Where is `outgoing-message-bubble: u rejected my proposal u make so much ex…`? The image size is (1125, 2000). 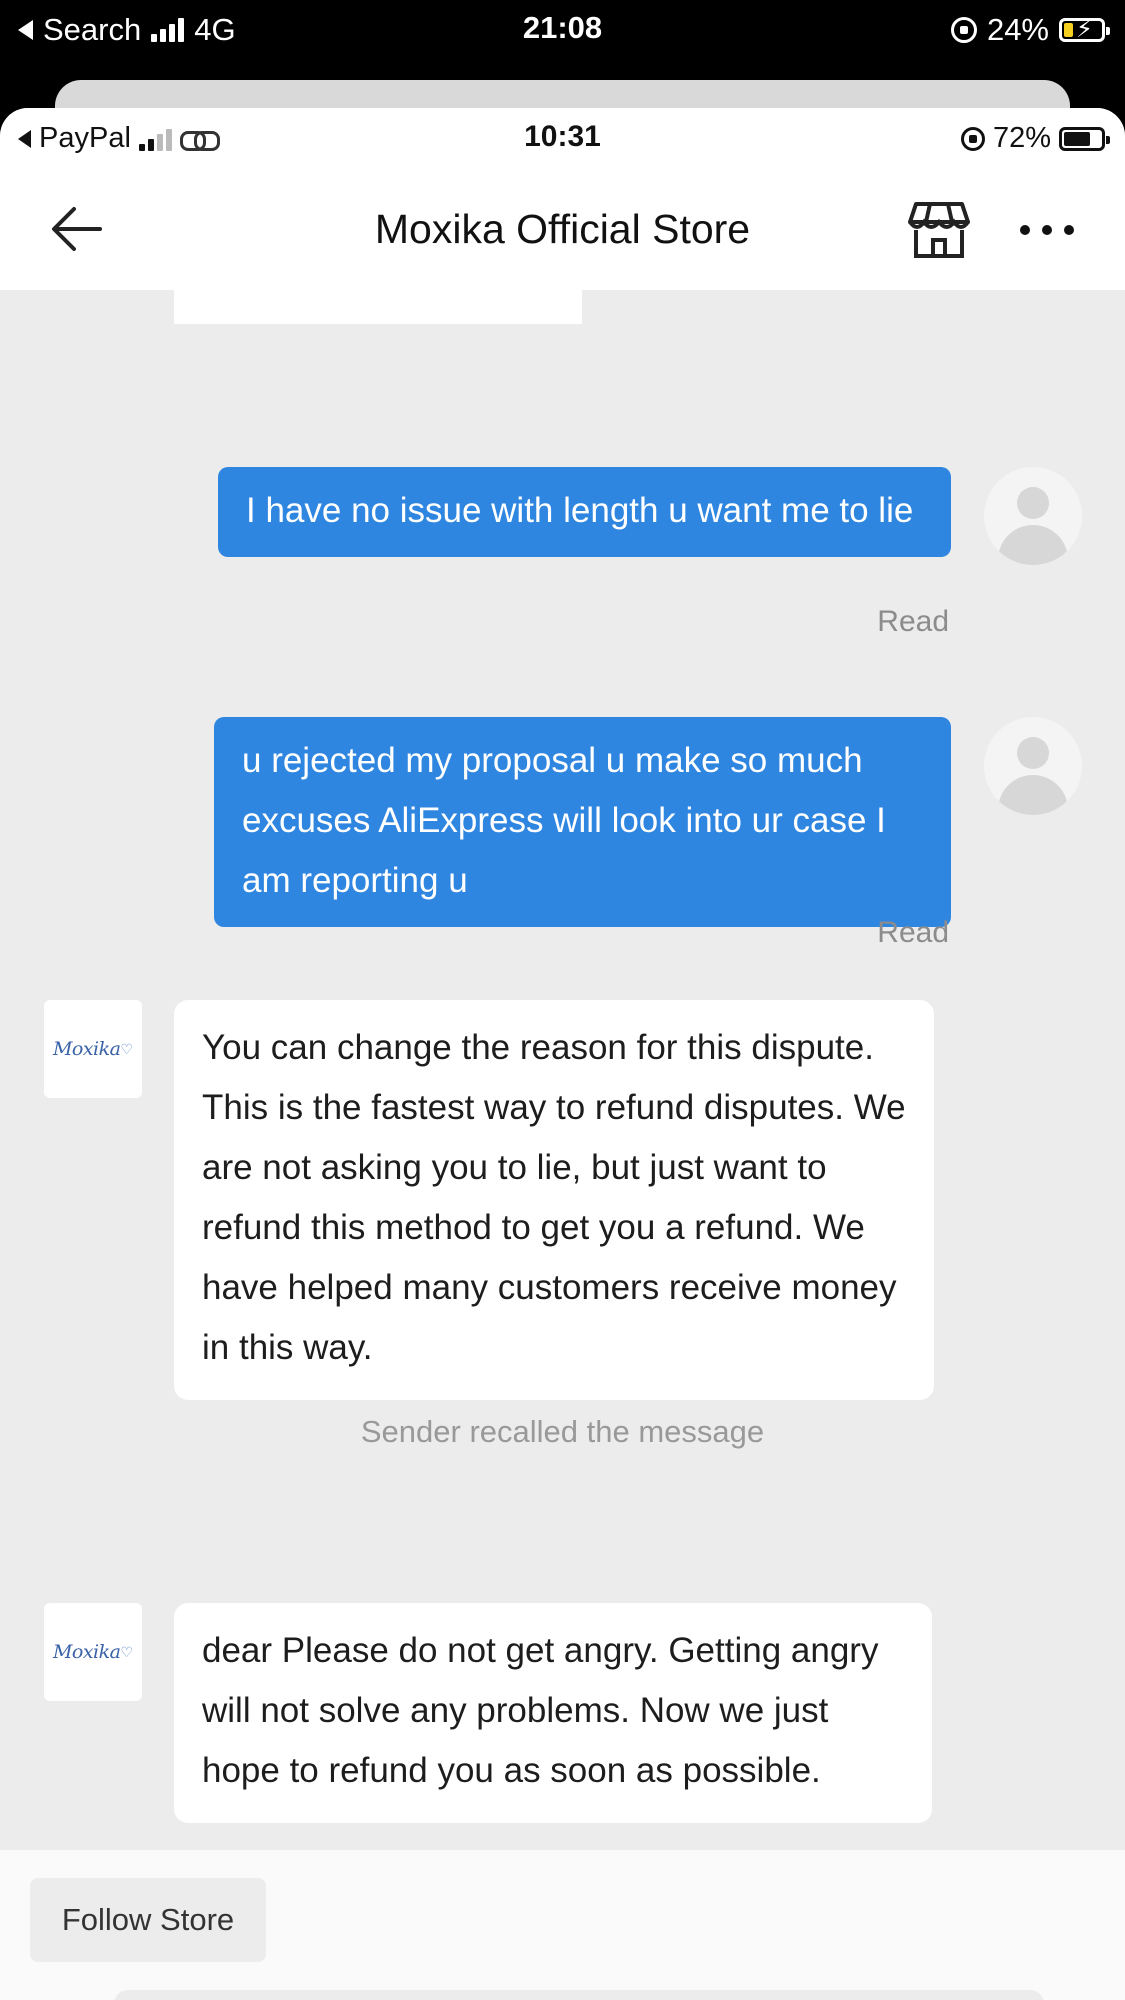
outgoing-message-bubble: u rejected my proposal u make so much ex… is located at coordinates (582, 822).